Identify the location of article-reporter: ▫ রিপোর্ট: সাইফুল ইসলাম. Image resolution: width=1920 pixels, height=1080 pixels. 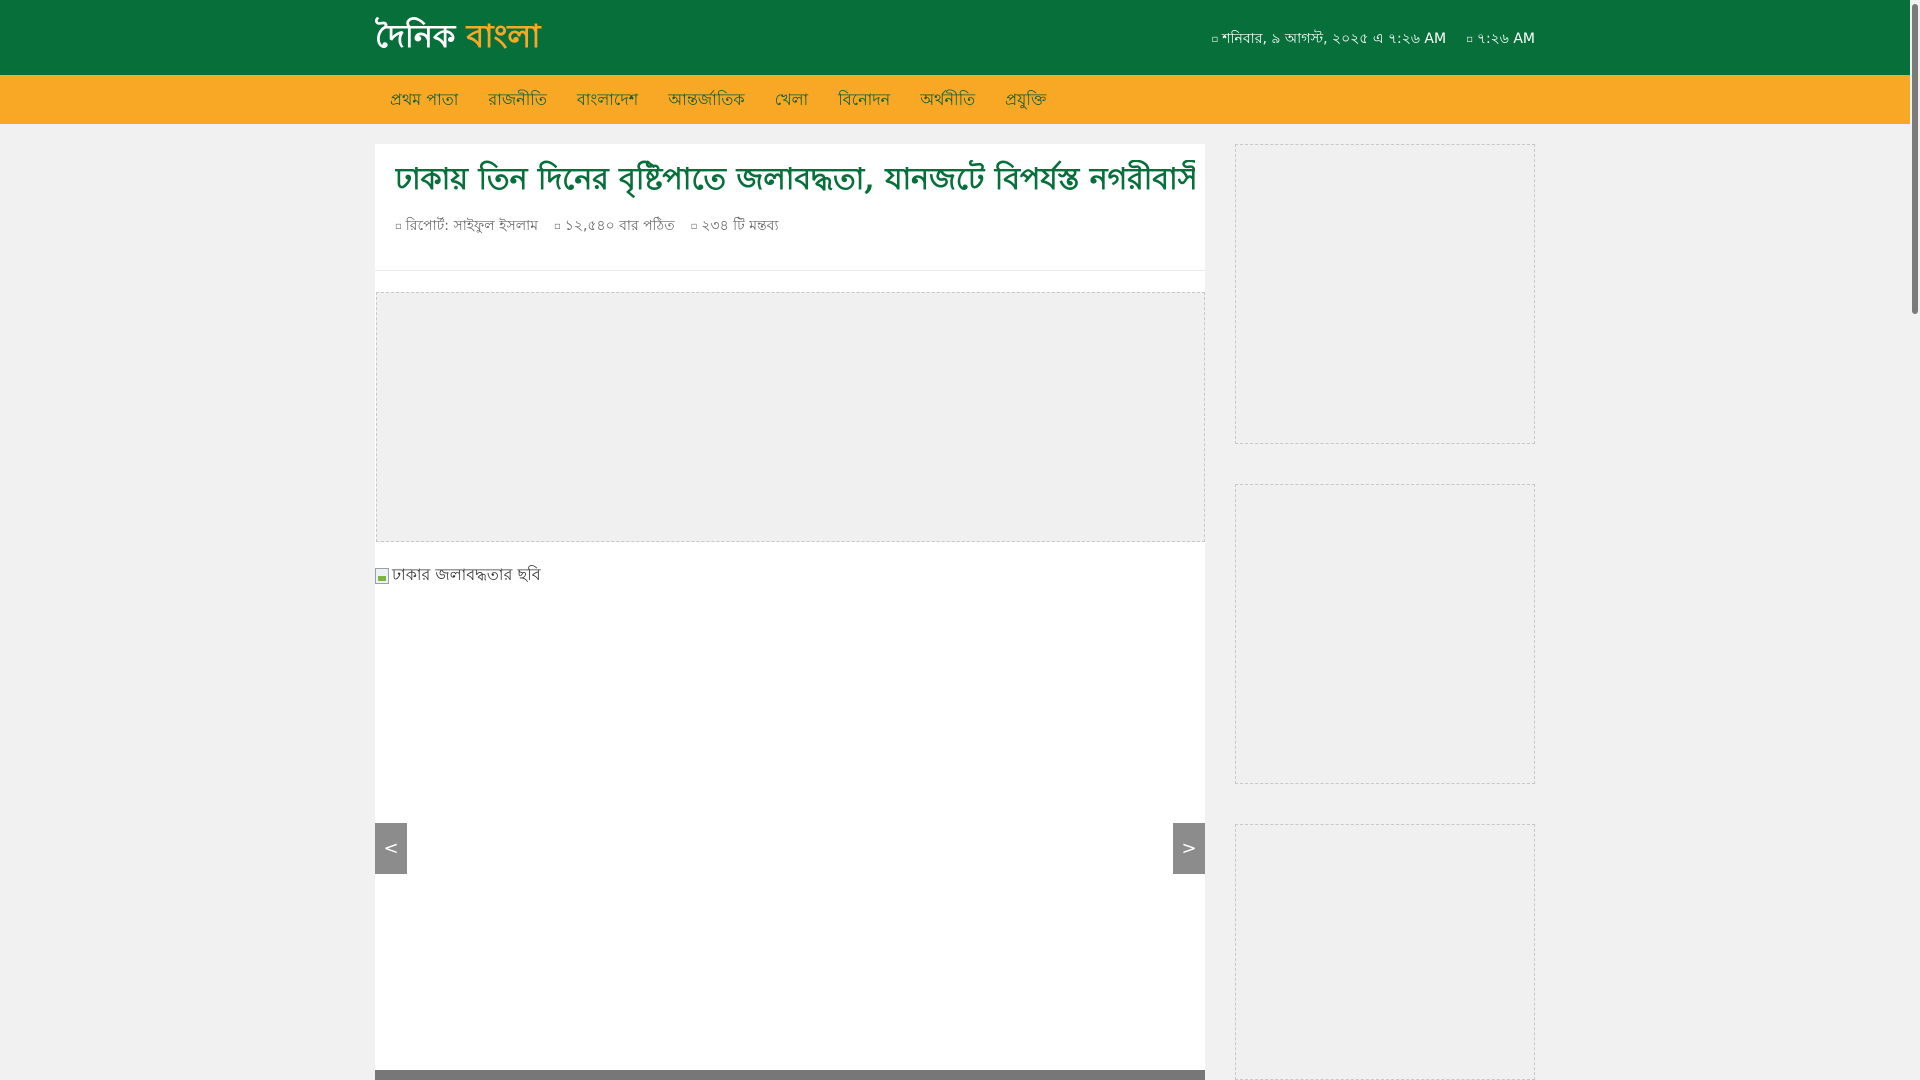
(466, 226).